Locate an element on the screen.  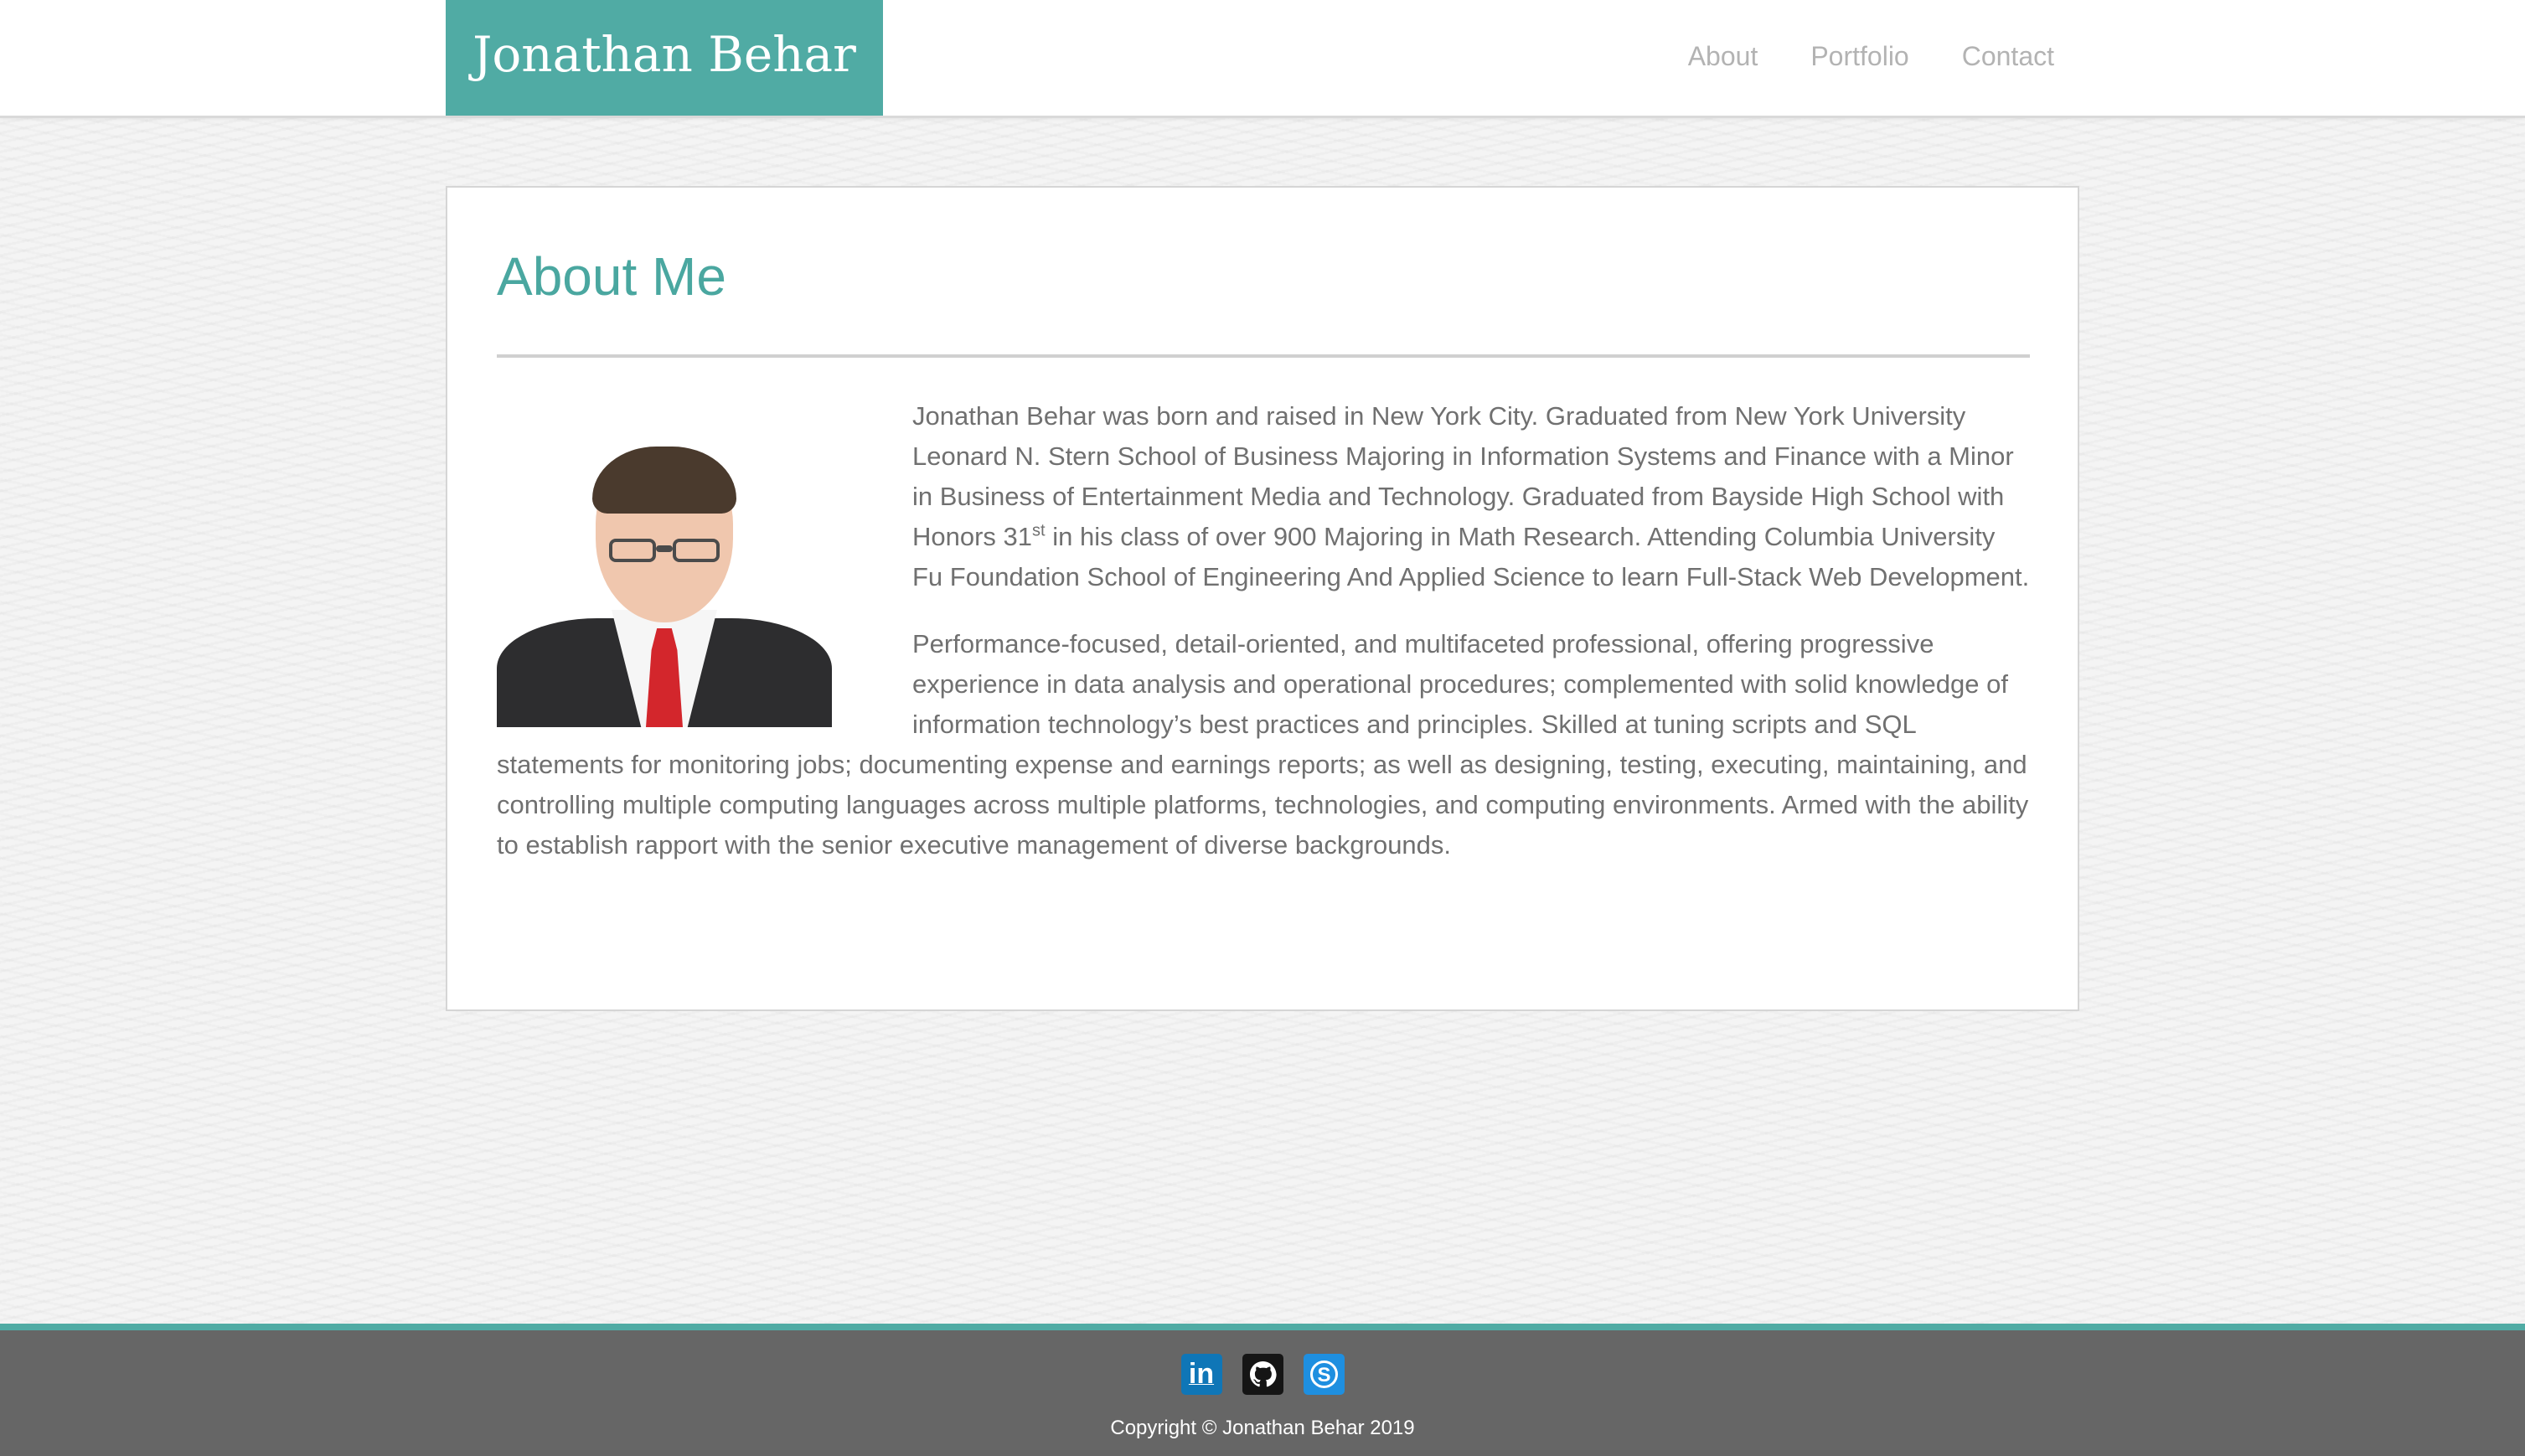
page-title: About Me is located at coordinates (611, 276).